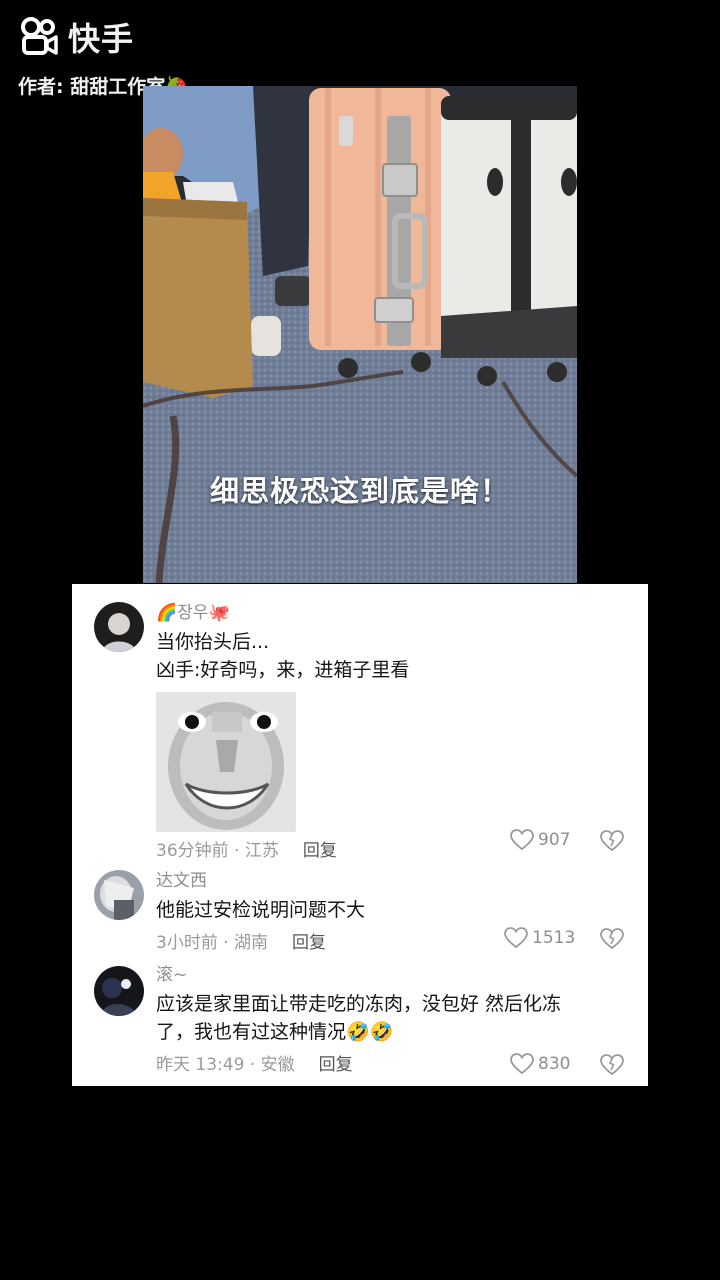 The image size is (720, 1280). What do you see at coordinates (212, 942) in the screenshot?
I see `comment-time-location: 3小时前 · 湖南` at bounding box center [212, 942].